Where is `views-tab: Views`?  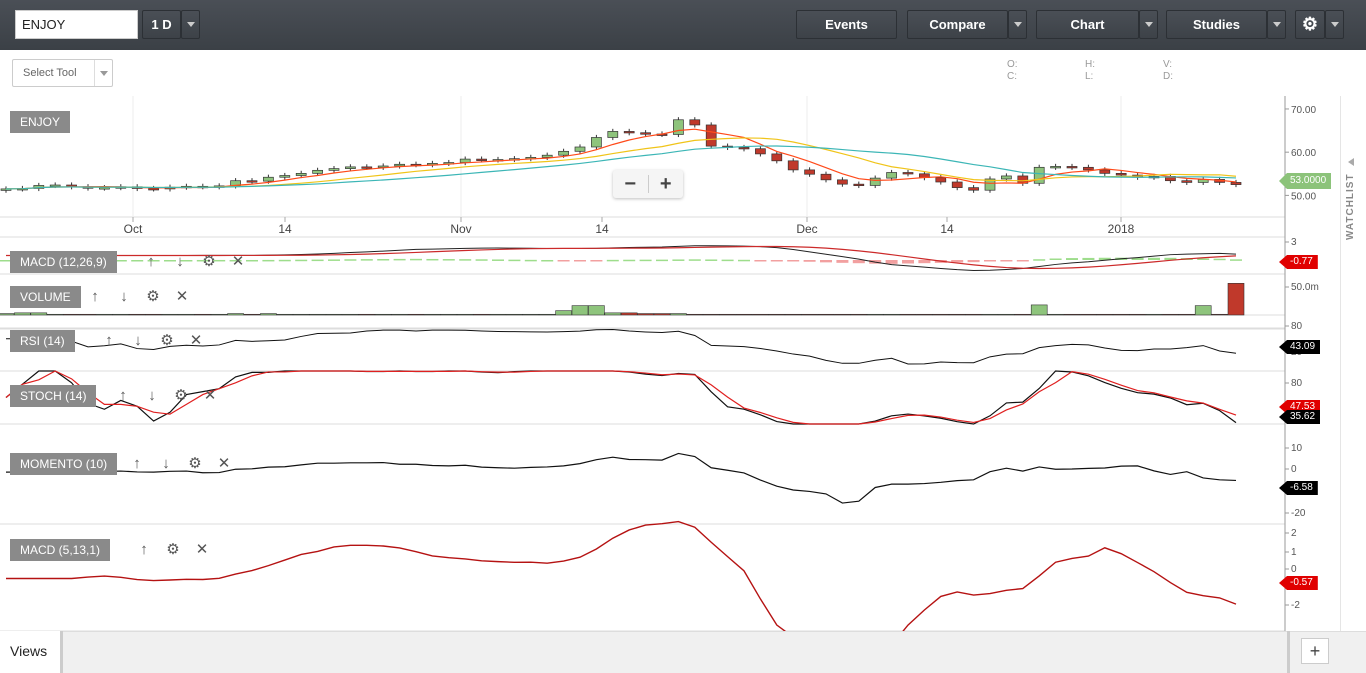
views-tab: Views is located at coordinates (31, 652).